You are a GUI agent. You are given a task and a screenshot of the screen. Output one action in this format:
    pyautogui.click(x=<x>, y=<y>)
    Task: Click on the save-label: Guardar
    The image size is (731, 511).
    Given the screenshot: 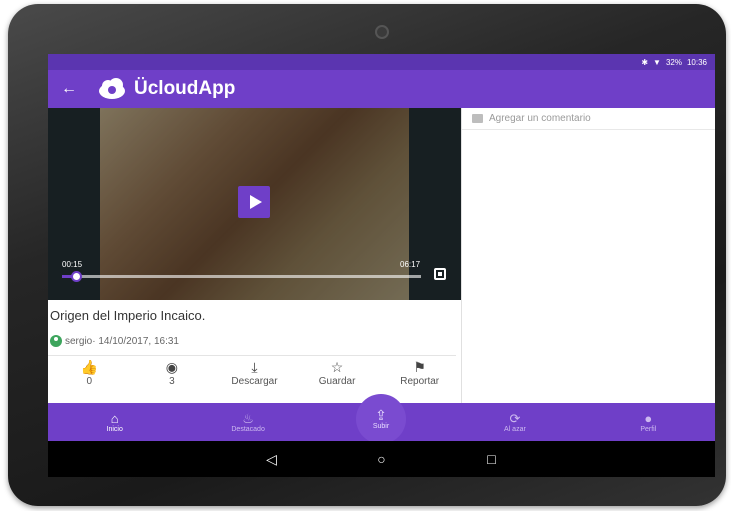 What is the action you would take?
    pyautogui.click(x=337, y=381)
    